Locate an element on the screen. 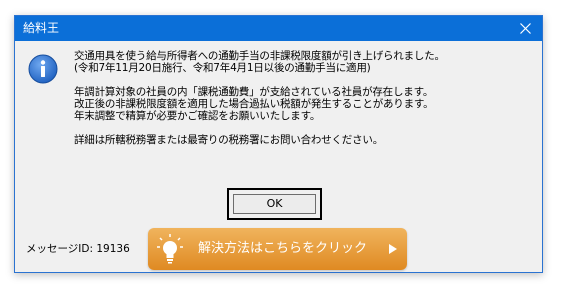  ok-button: OK is located at coordinates (274, 204).